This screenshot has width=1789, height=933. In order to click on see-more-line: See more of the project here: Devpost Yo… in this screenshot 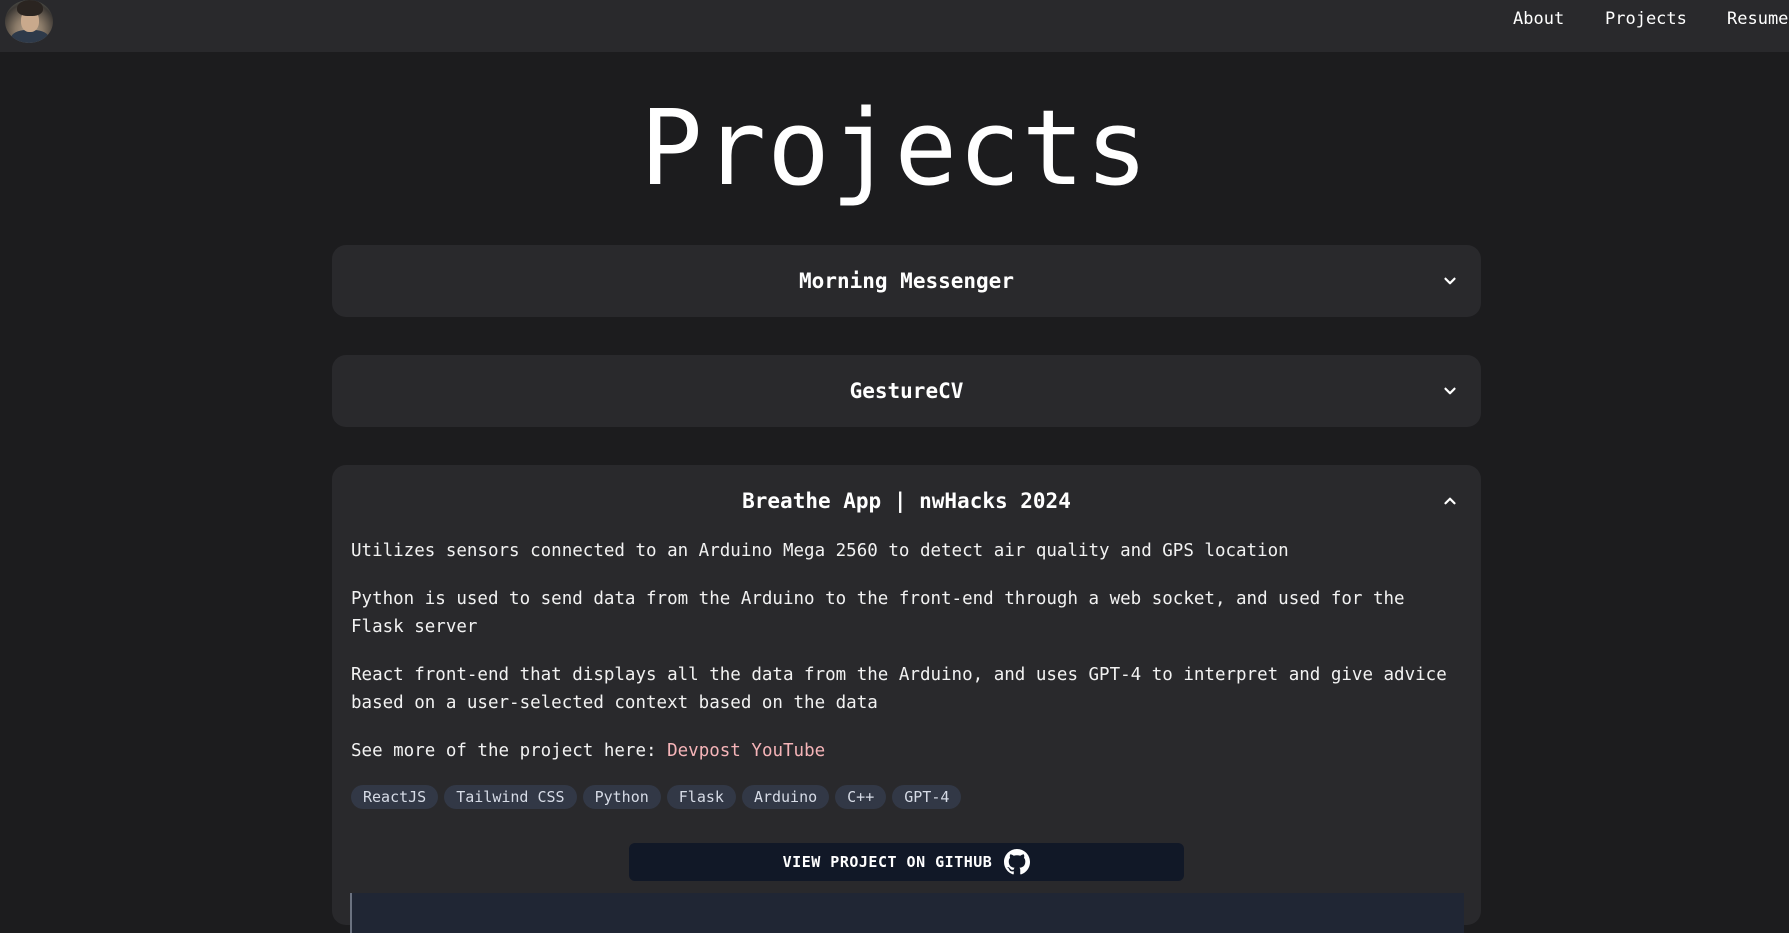, I will do `click(906, 751)`.